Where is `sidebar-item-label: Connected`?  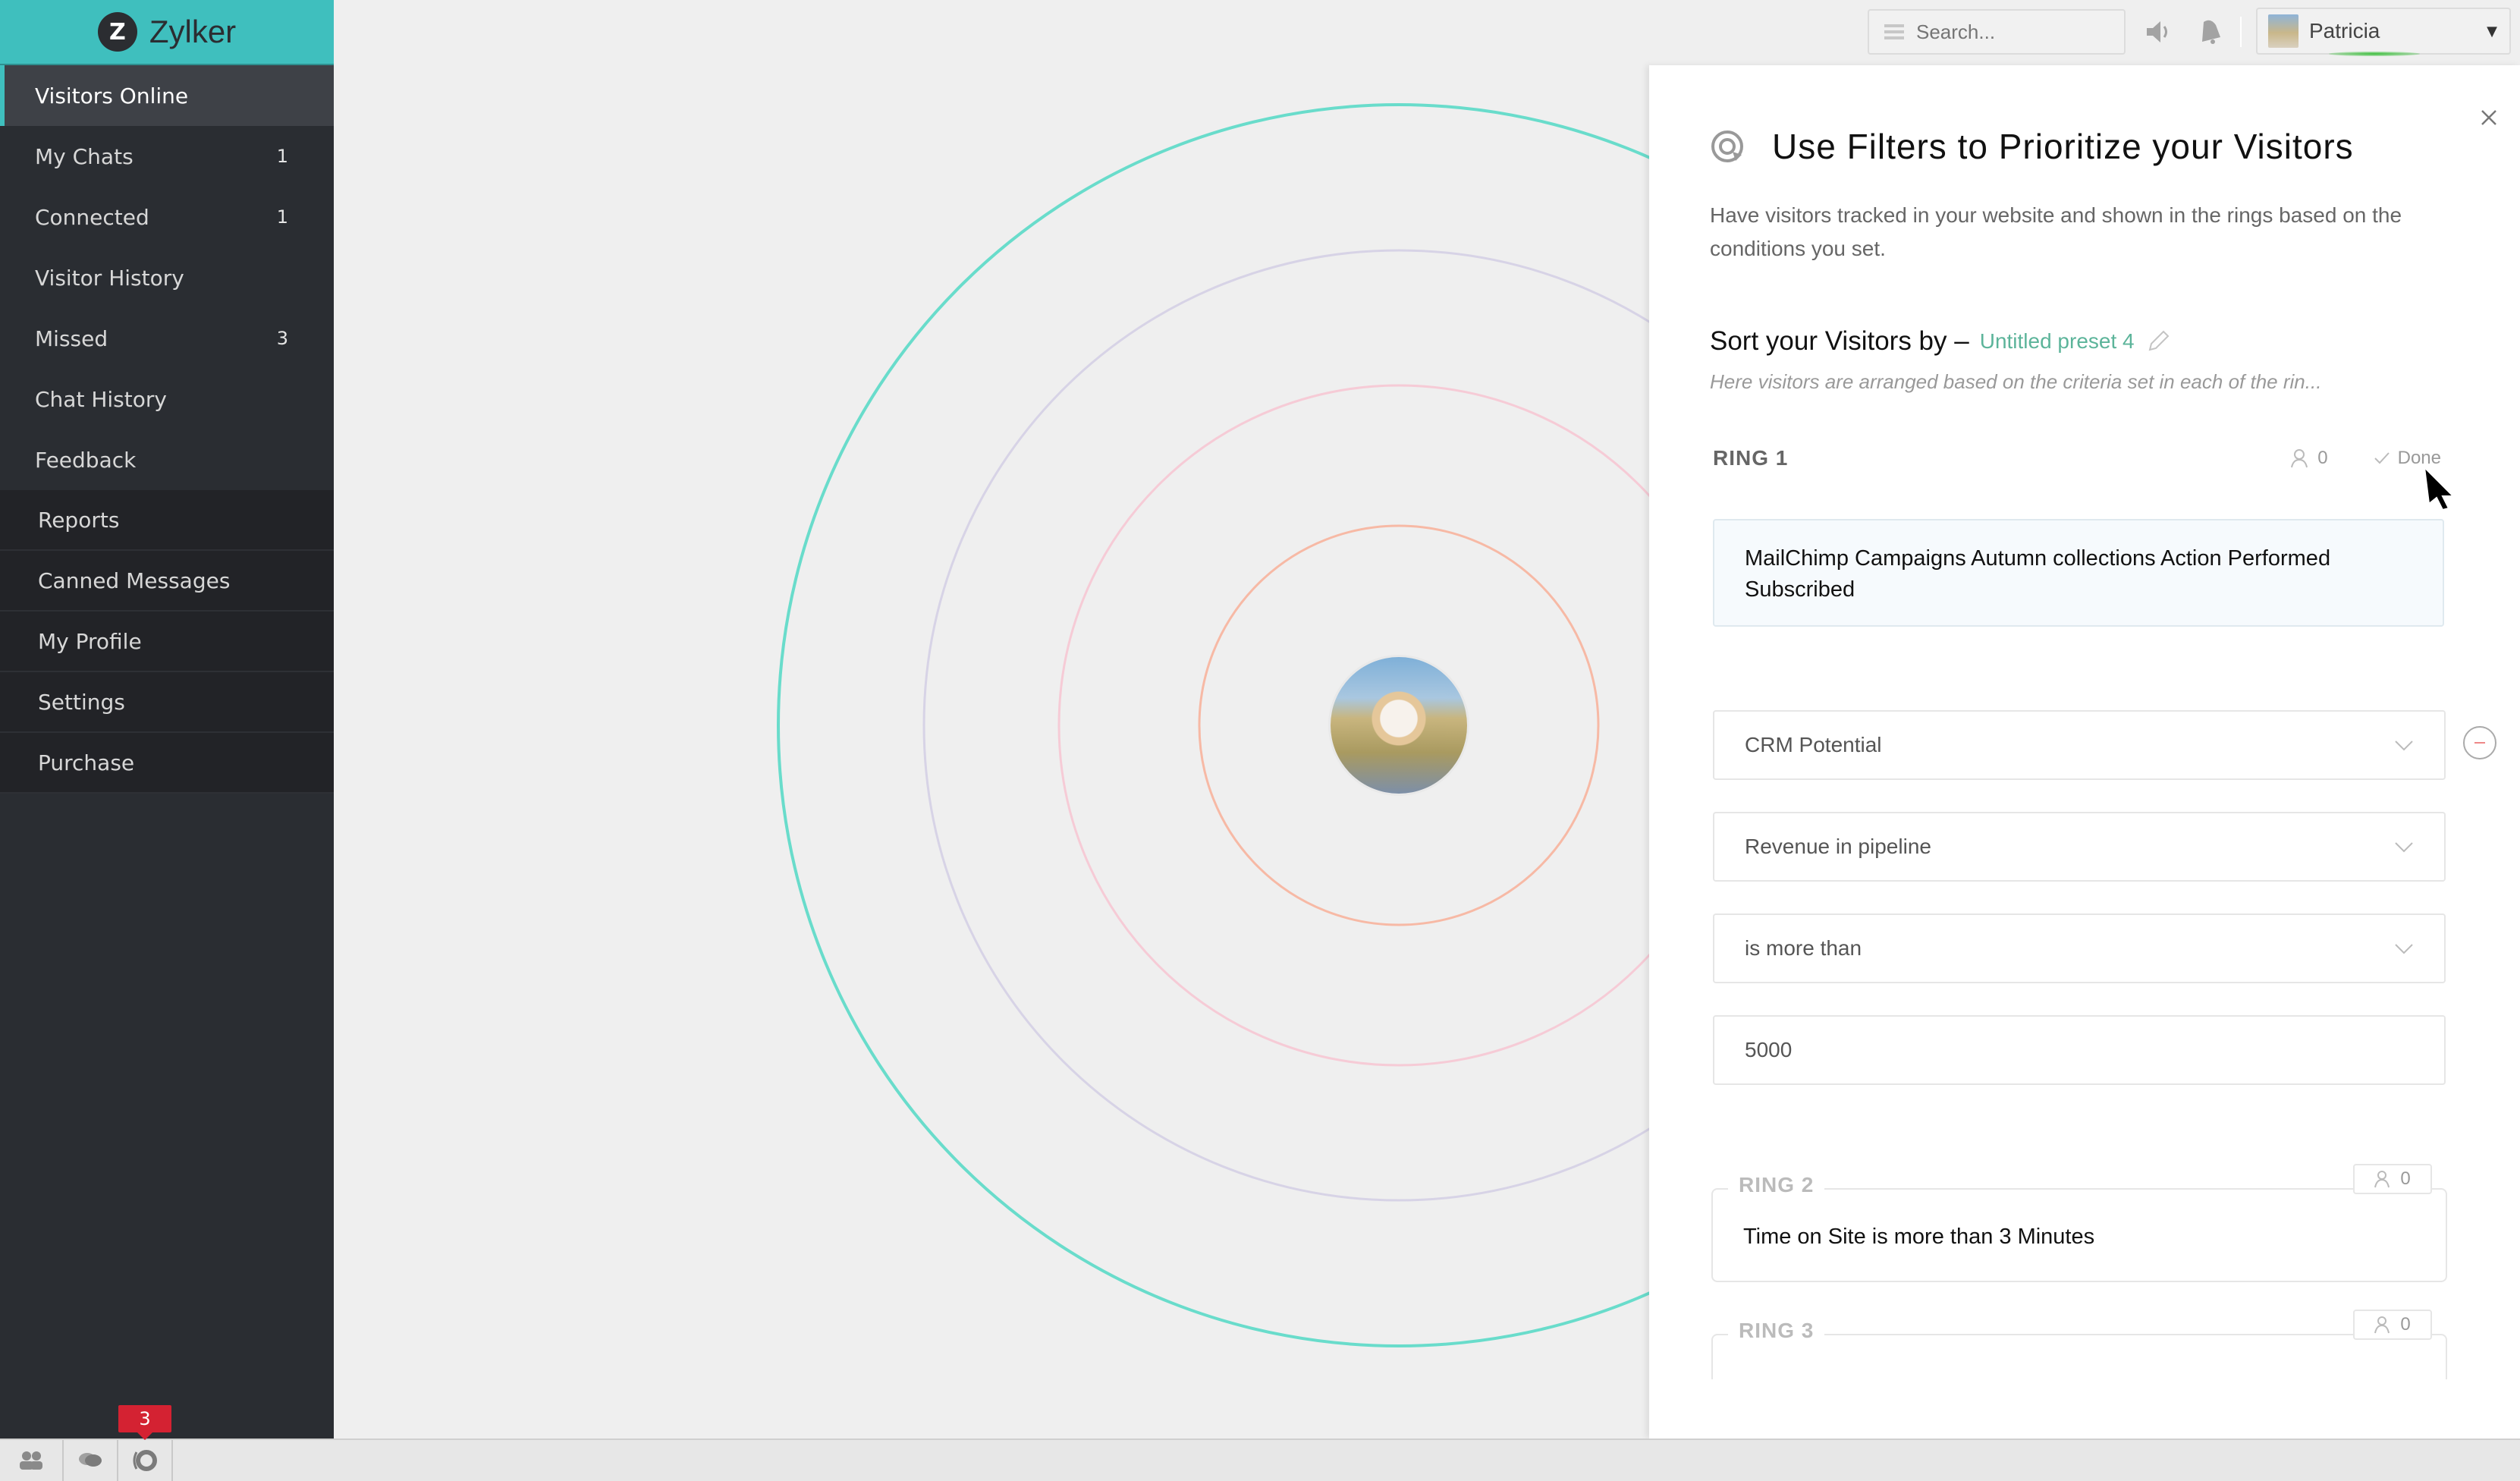 sidebar-item-label: Connected is located at coordinates (92, 217).